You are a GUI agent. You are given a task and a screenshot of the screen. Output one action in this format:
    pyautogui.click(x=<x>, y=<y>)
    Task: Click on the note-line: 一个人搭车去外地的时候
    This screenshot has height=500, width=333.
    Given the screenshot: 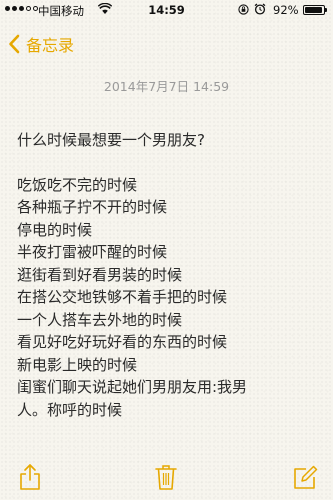 What is the action you would take?
    pyautogui.click(x=100, y=319)
    